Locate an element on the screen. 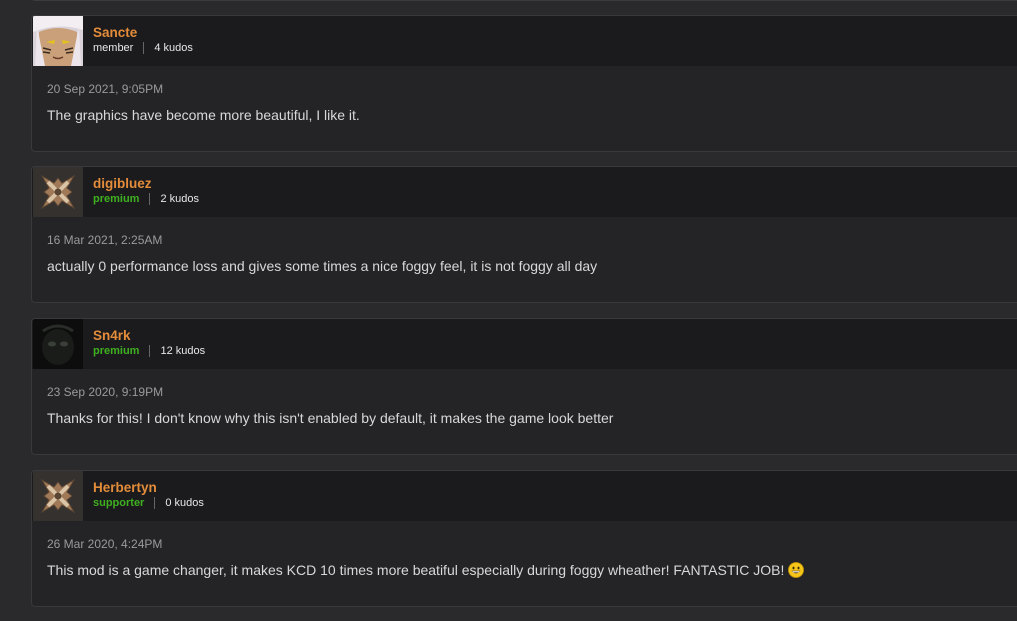  user-role: supporter is located at coordinates (119, 503).